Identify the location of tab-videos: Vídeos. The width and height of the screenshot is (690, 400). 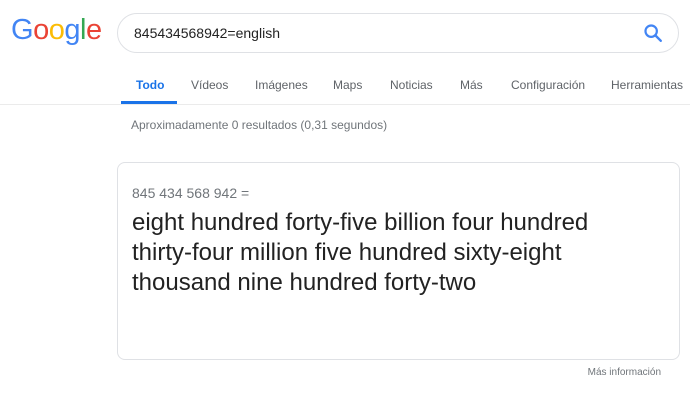
(209, 85).